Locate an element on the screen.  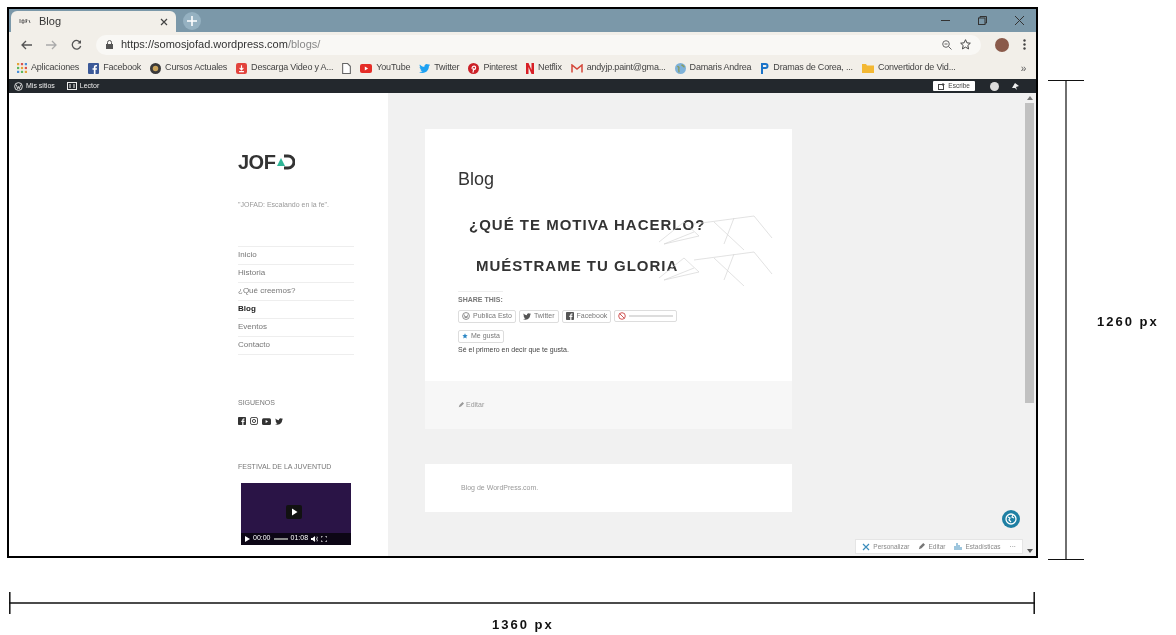
more-bookmarks-button: » is located at coordinates (1023, 68).